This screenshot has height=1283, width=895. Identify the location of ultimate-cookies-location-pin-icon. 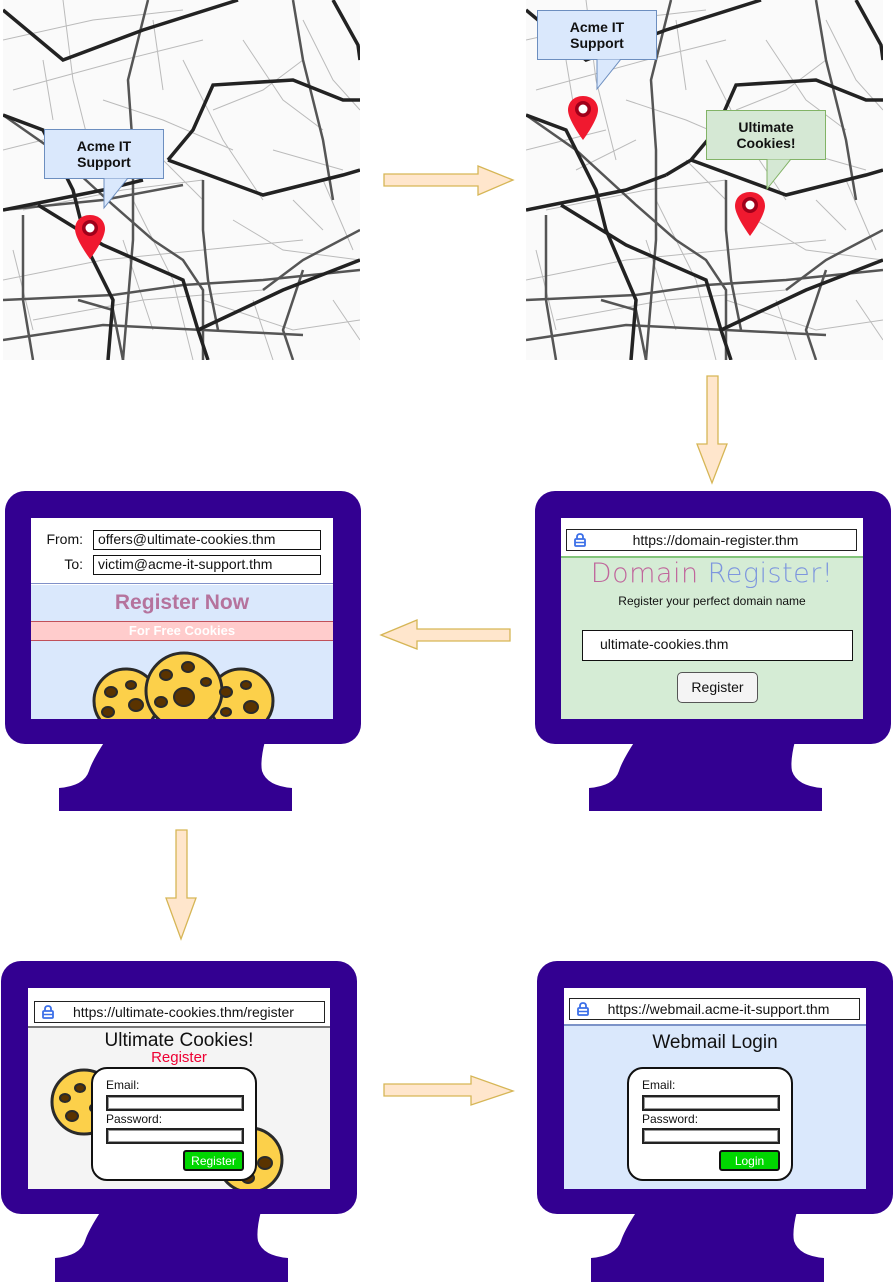
(750, 214).